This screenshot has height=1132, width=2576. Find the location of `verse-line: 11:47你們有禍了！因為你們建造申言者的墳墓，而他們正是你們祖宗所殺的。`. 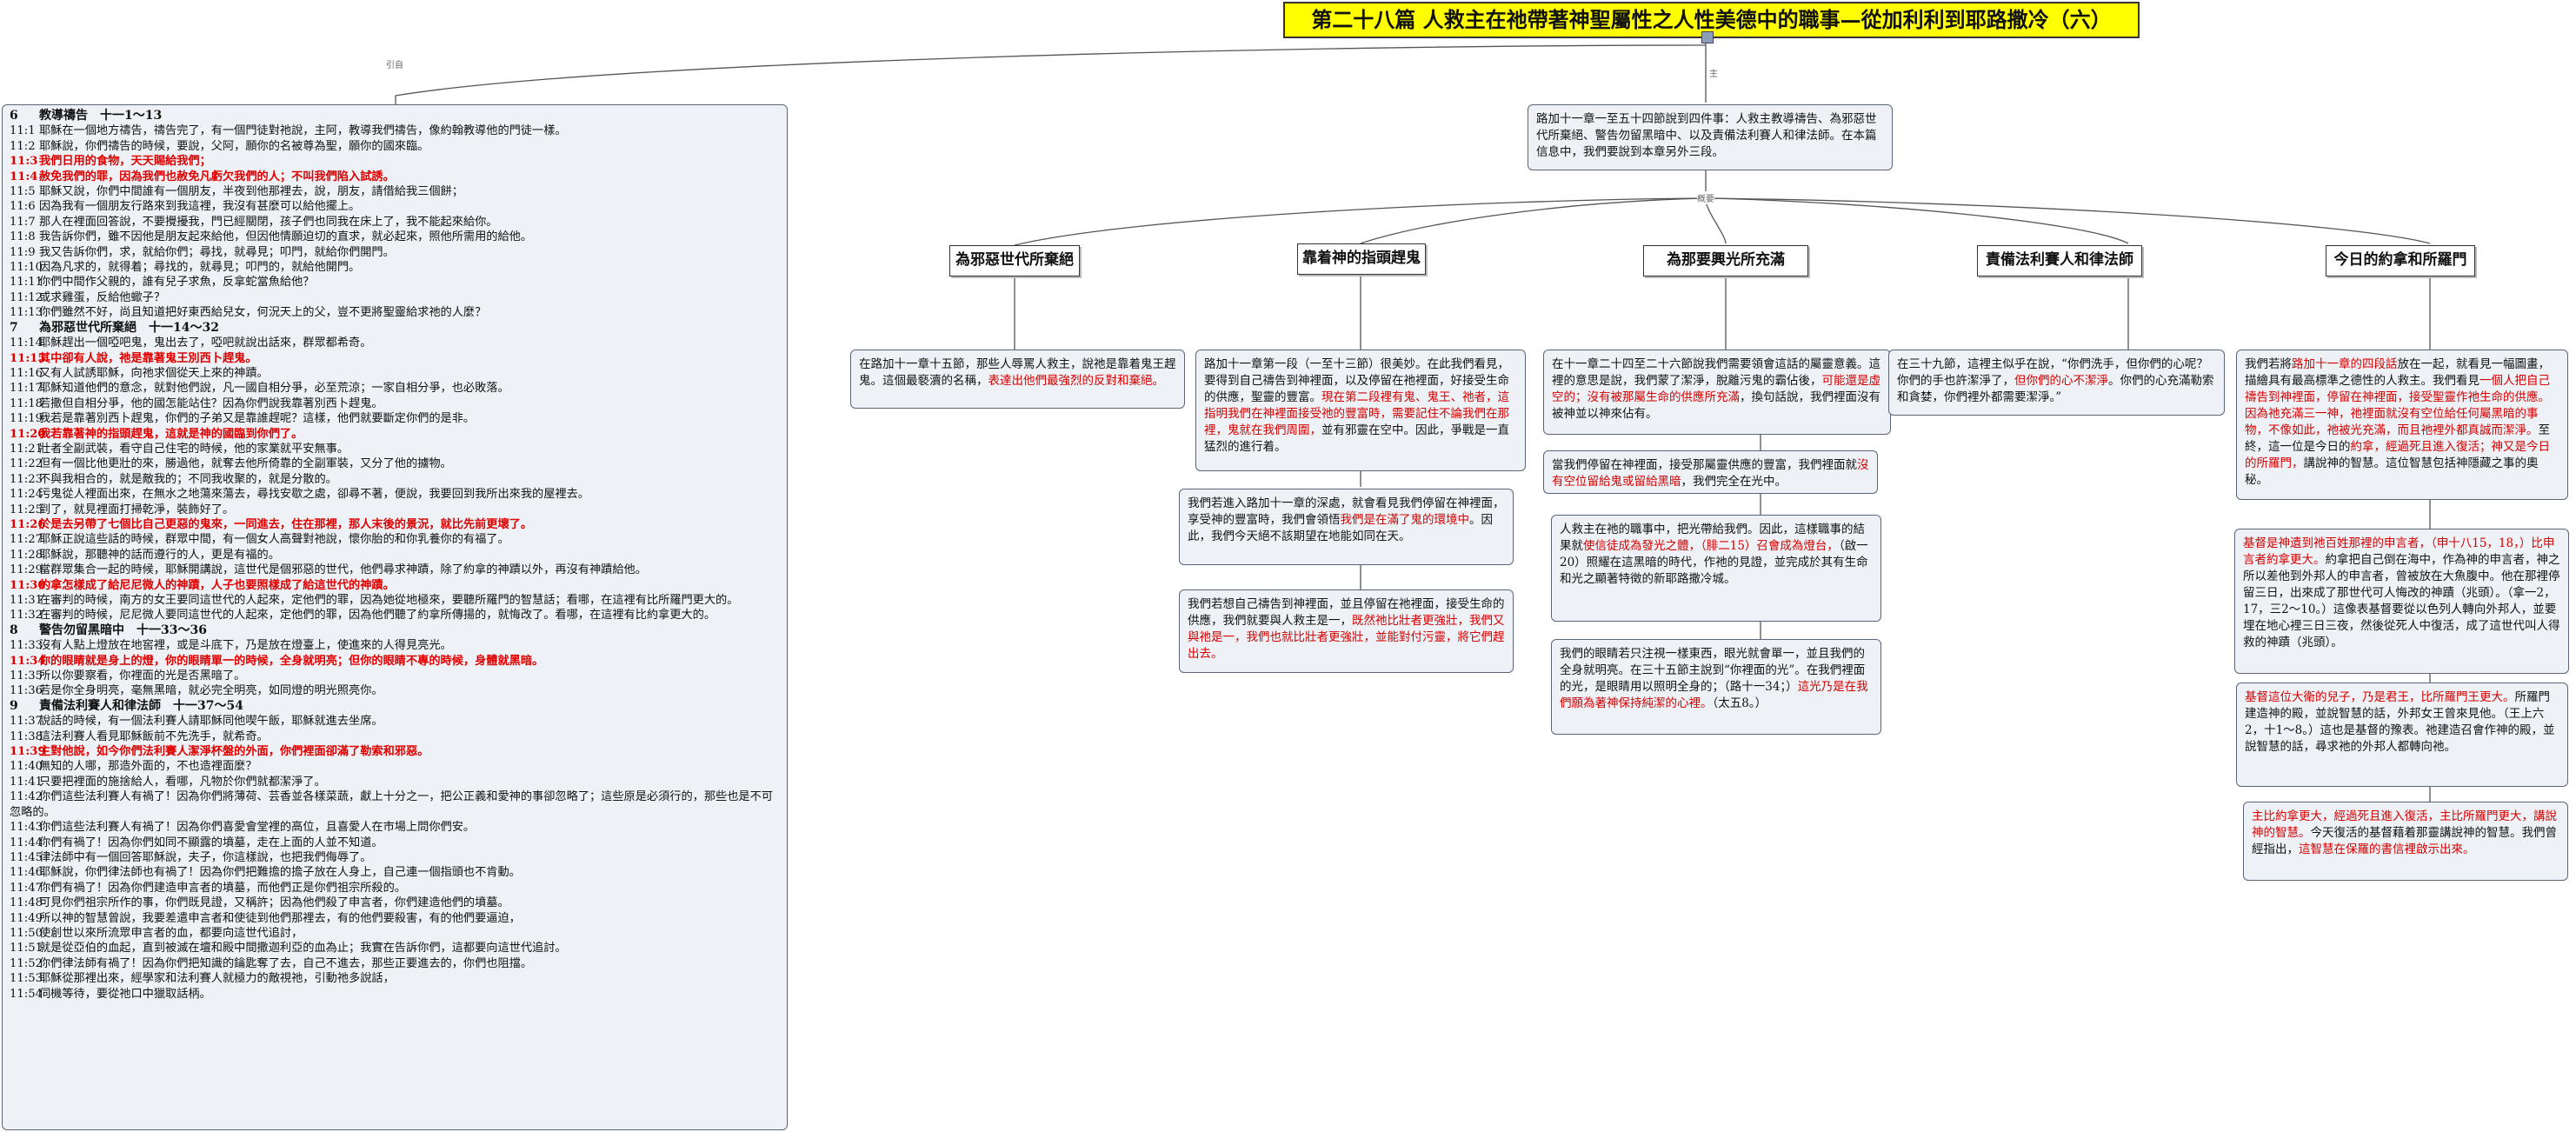

verse-line: 11:47你們有禍了！因為你們建造申言者的墳墓，而他們正是你們祖宗所殺的。 is located at coordinates (395, 888).